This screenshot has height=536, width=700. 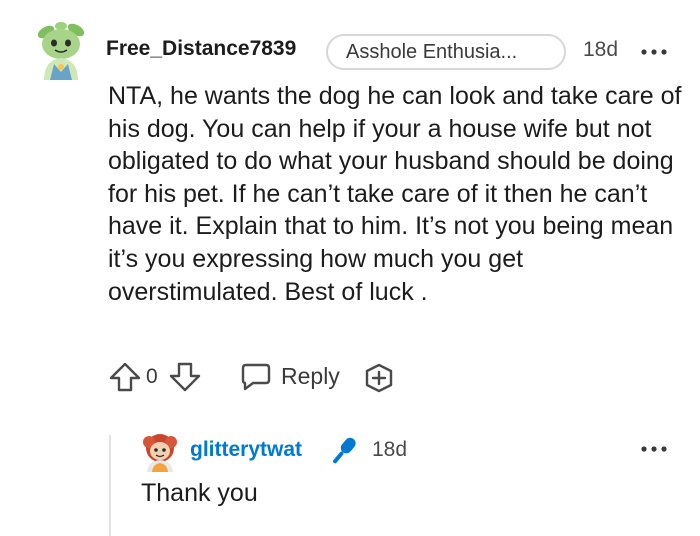 I want to click on reply-button, so click(x=256, y=377).